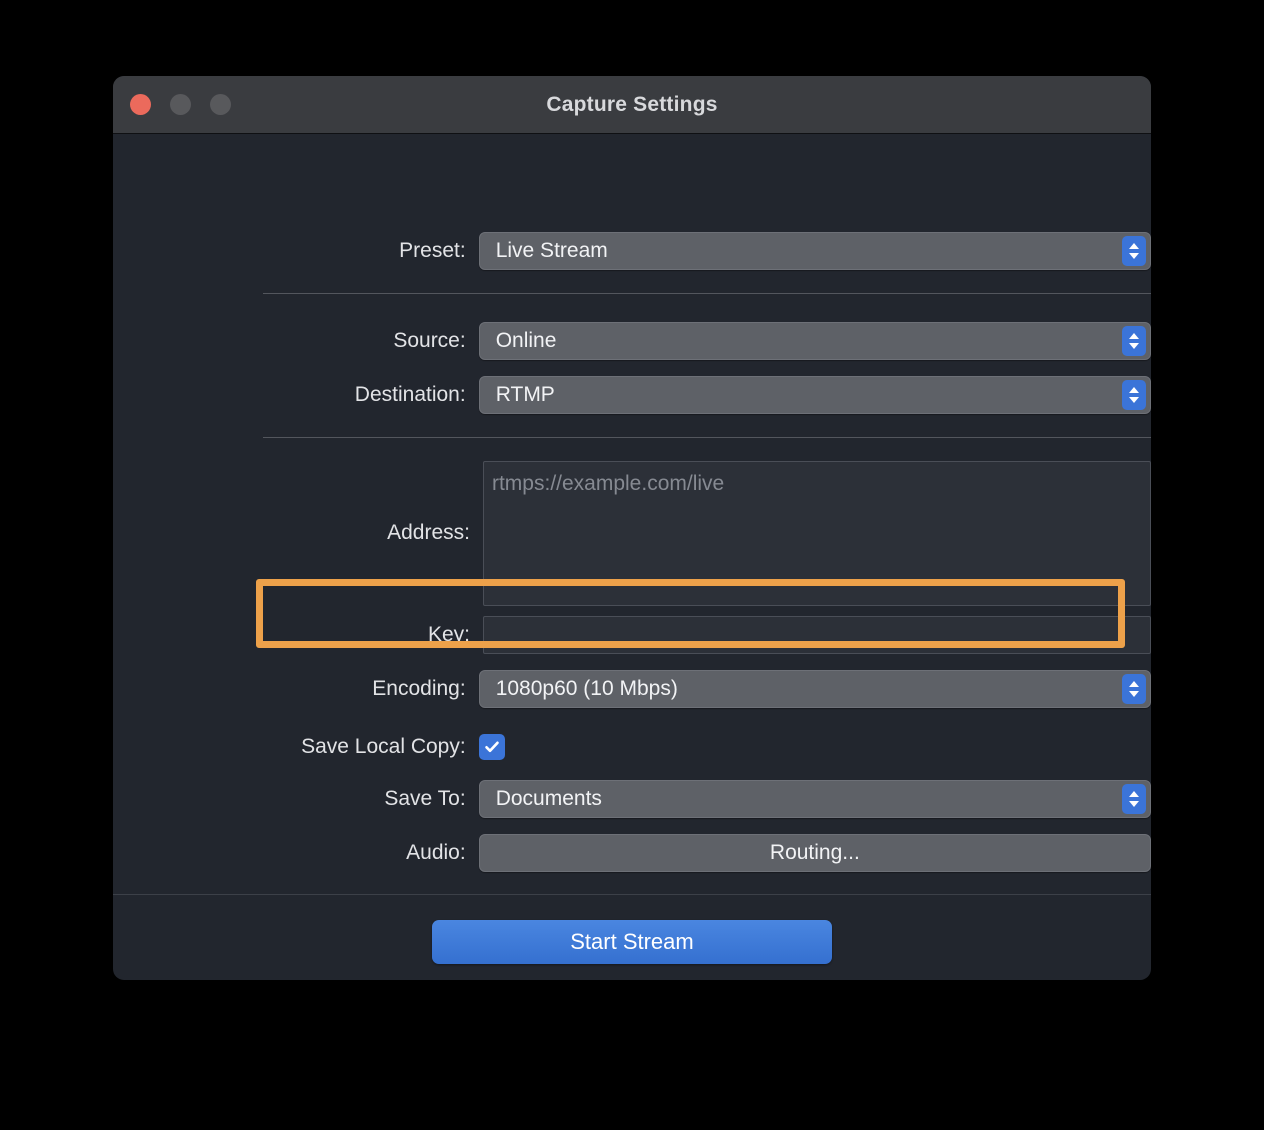 Image resolution: width=1264 pixels, height=1130 pixels. I want to click on destination-field: RTMP, so click(814, 395).